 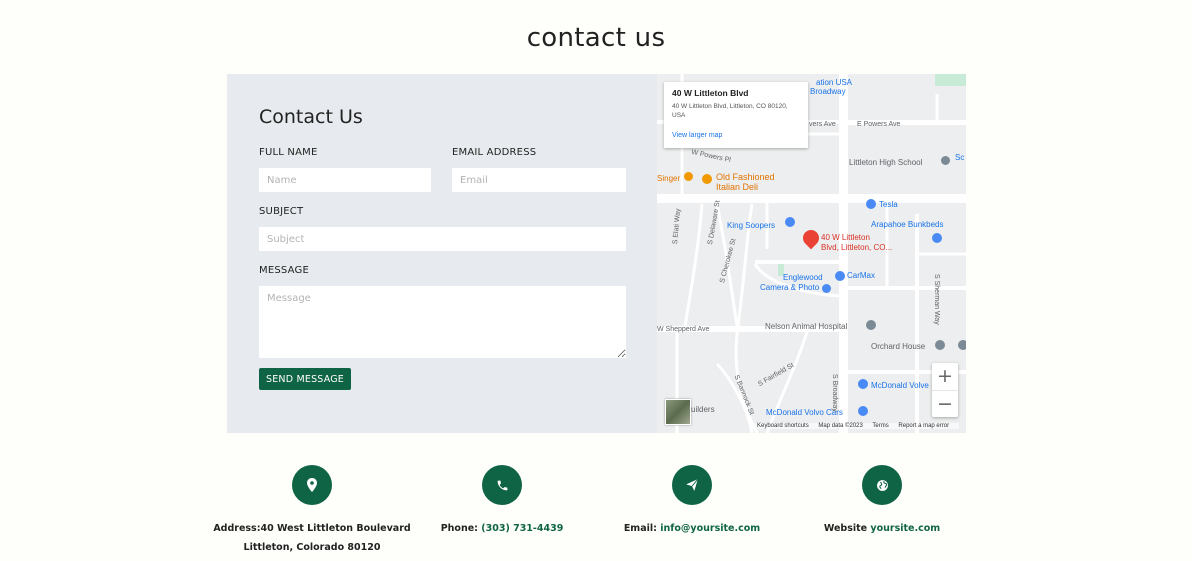 I want to click on satellite-toggle-button, so click(x=678, y=412).